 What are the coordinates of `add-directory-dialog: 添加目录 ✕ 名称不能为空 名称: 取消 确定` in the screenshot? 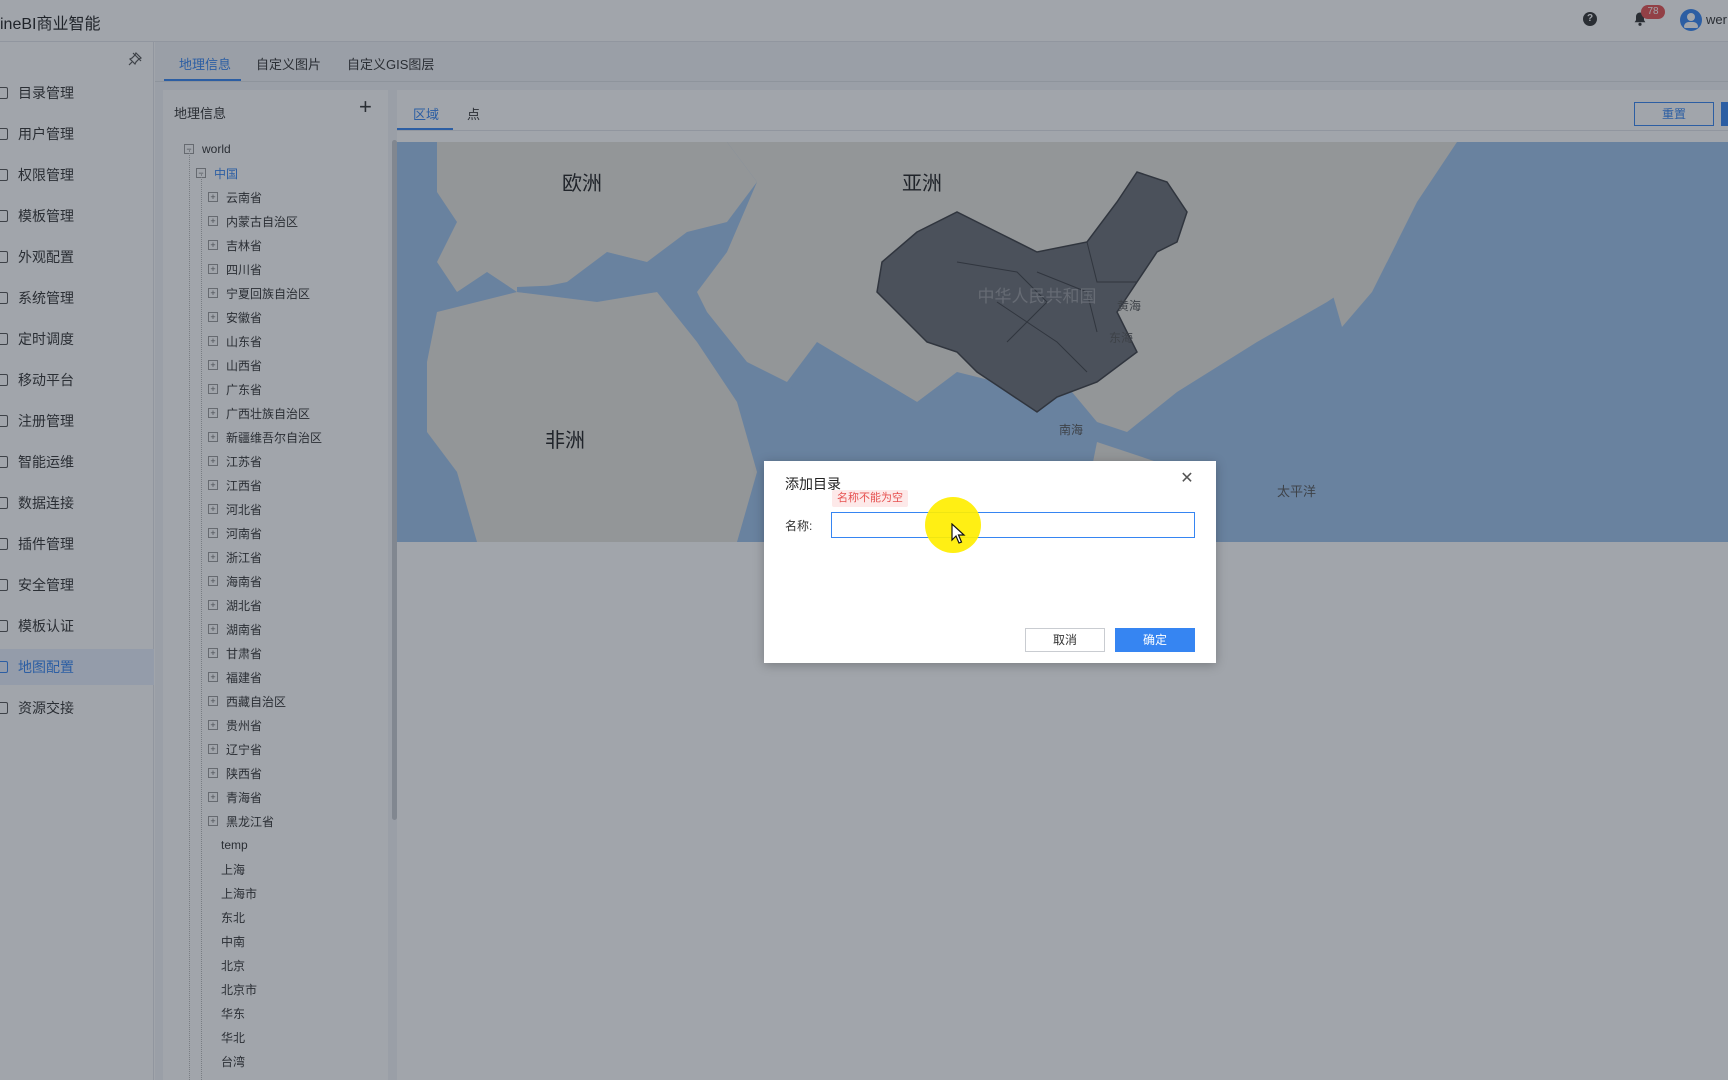 It's located at (990, 562).